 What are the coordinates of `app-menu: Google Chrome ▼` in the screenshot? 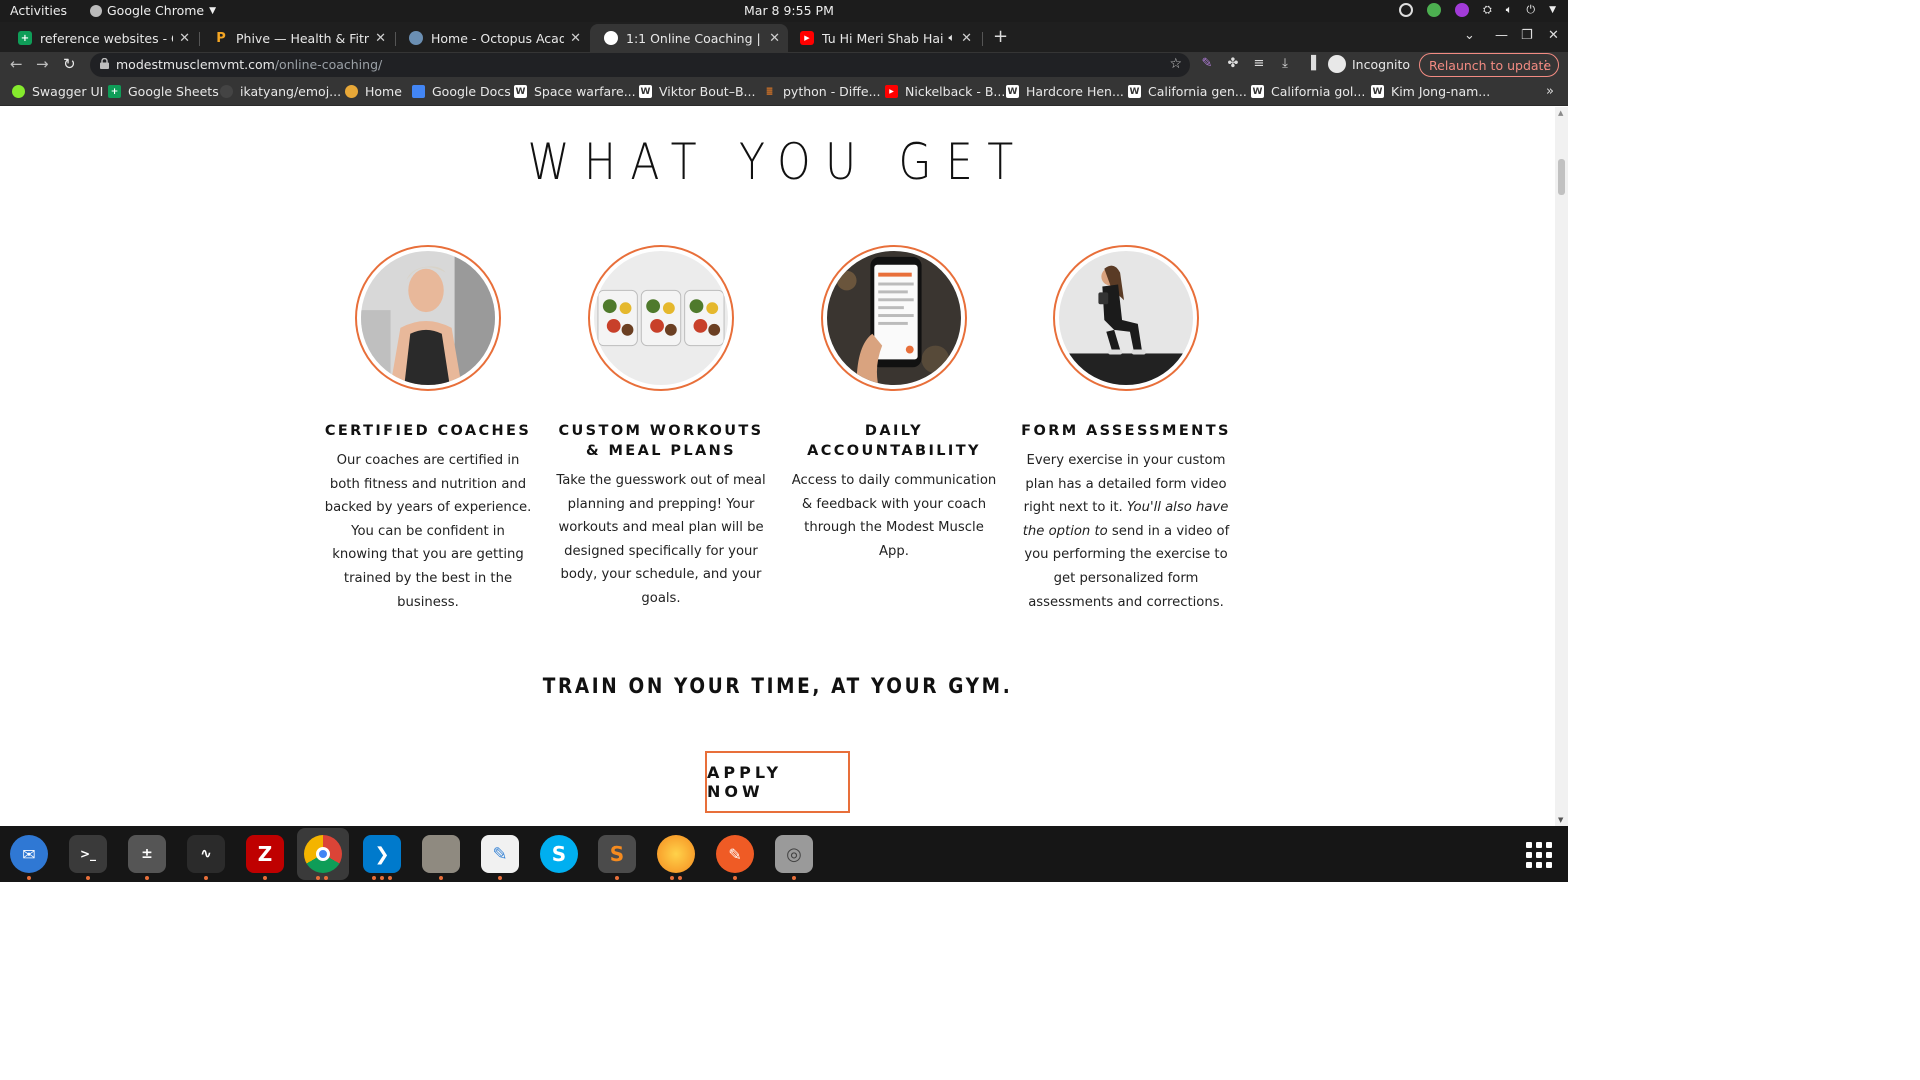 It's located at (153, 10).